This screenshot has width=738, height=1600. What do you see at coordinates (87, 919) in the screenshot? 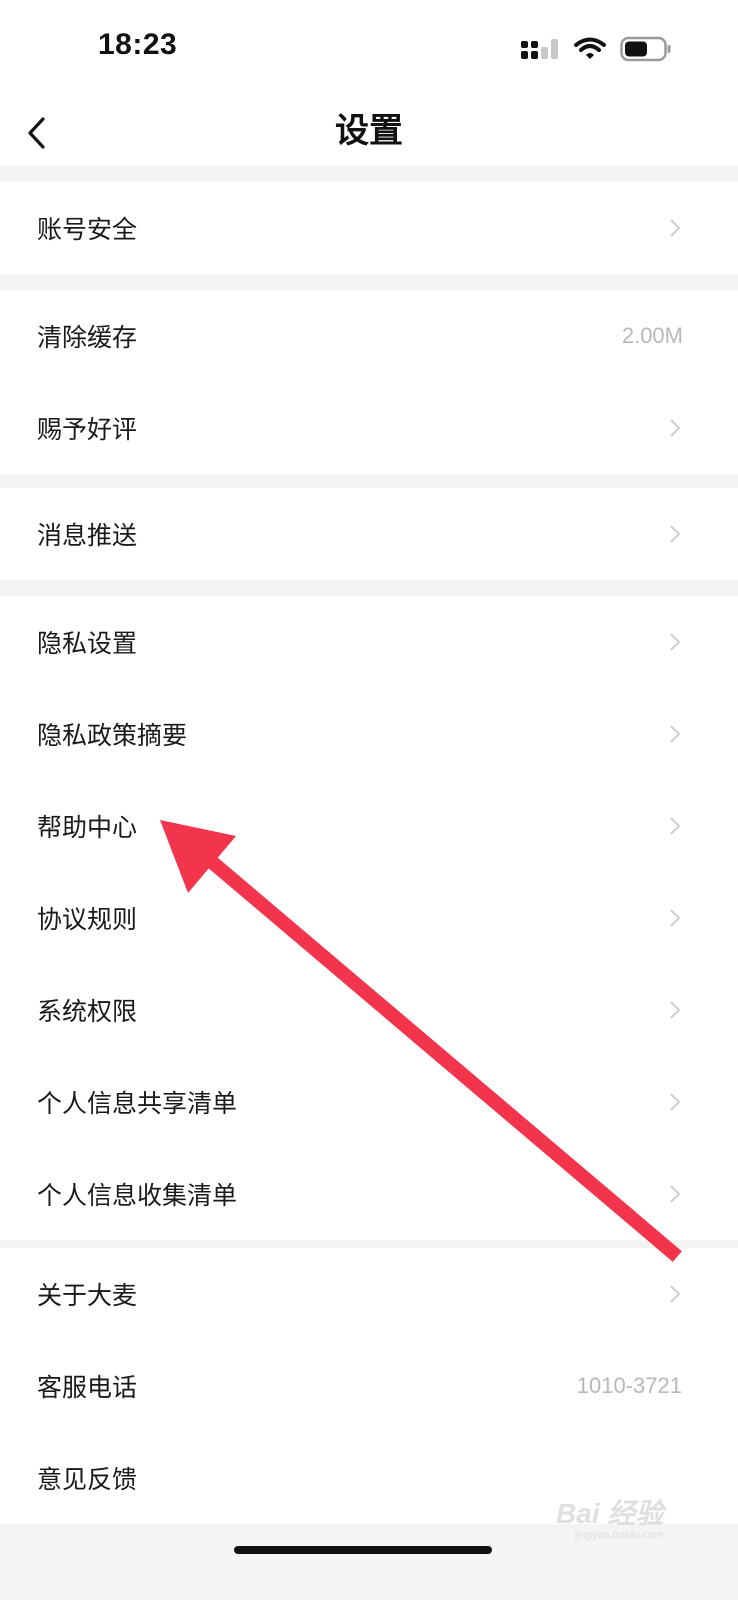
I see `settings-item-label: 协议规则` at bounding box center [87, 919].